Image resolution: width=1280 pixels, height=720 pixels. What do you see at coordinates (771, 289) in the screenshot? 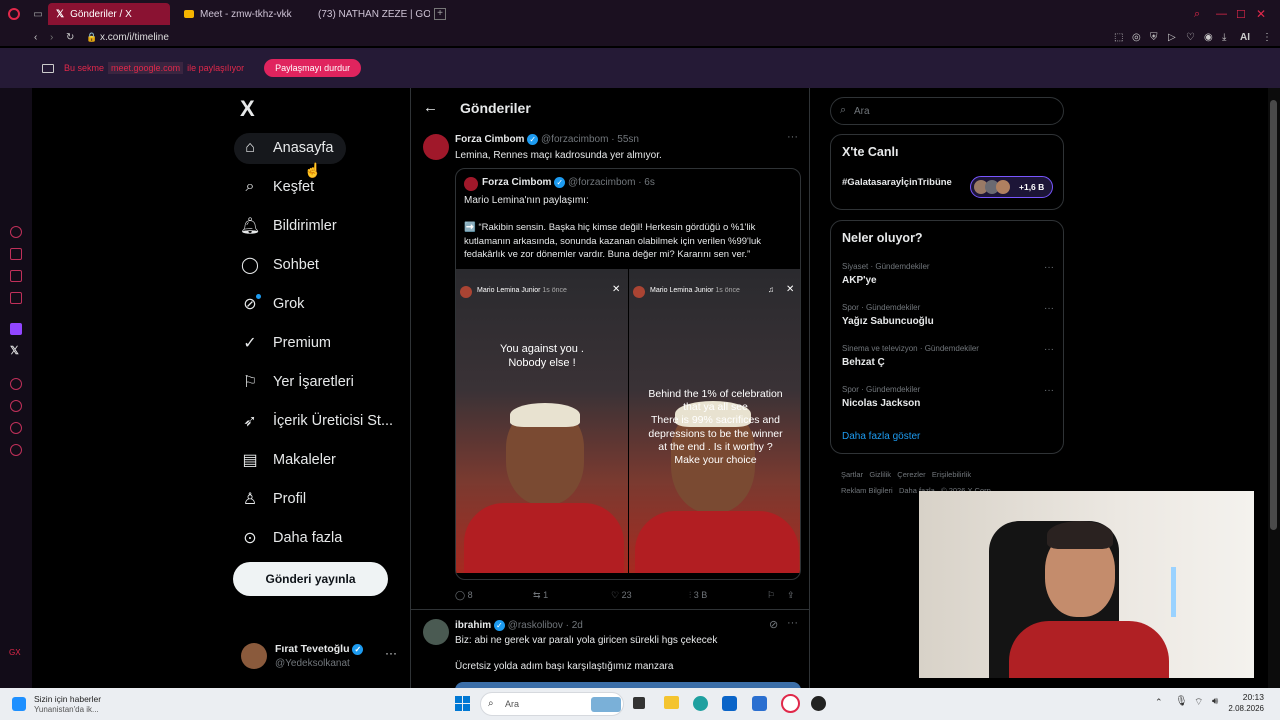
I see `story-music-icon: ♫` at bounding box center [771, 289].